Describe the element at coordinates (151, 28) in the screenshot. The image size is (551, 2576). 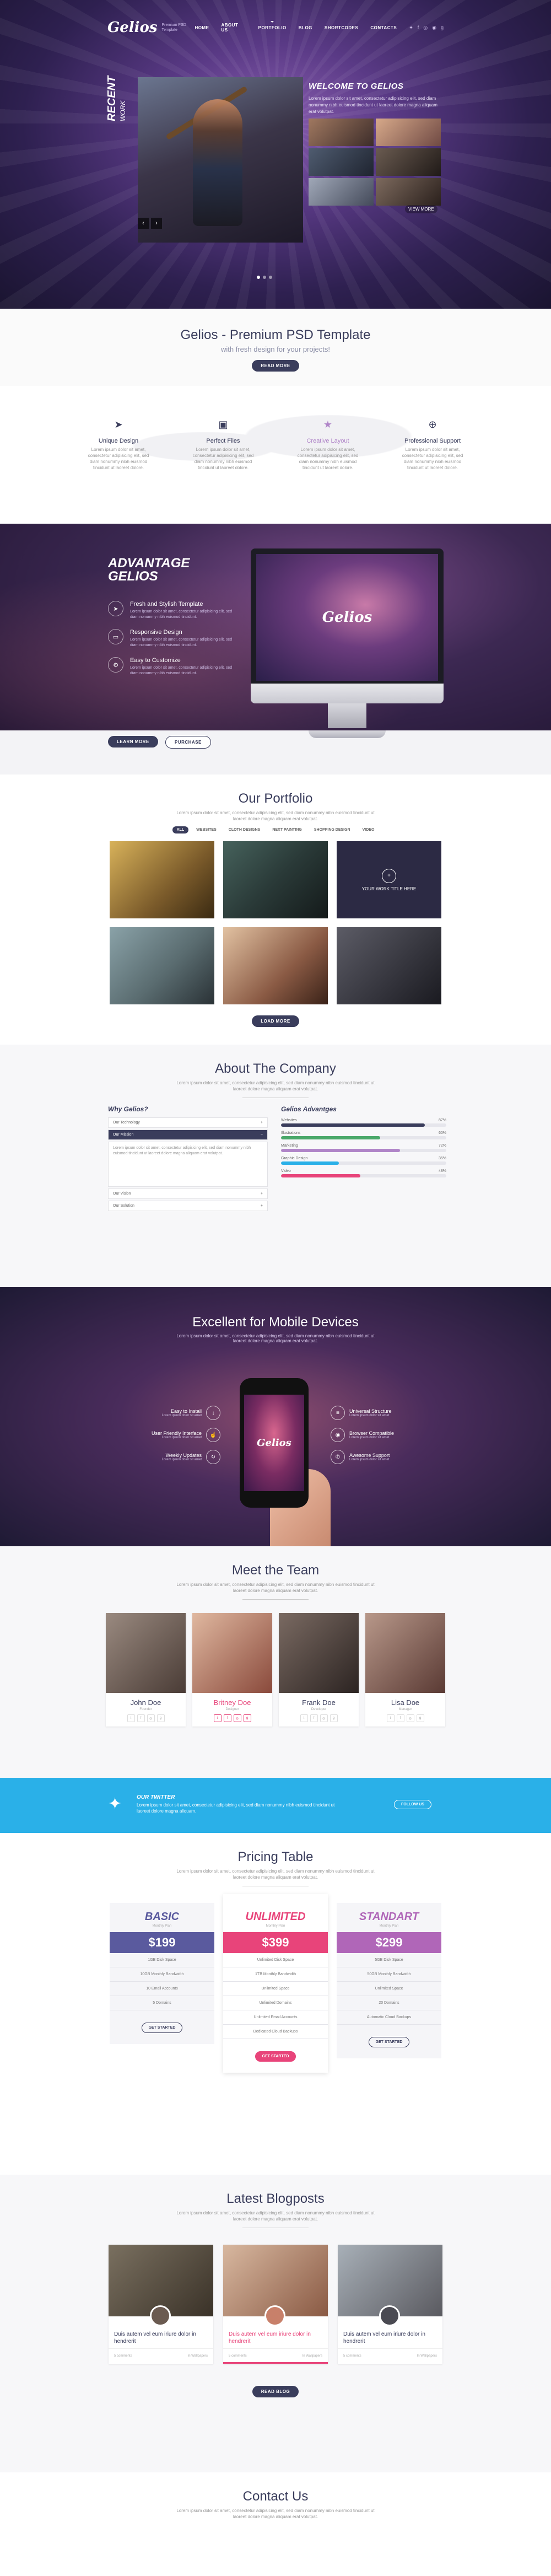
I see `logo: Gelios Premium PSD Template` at that location.